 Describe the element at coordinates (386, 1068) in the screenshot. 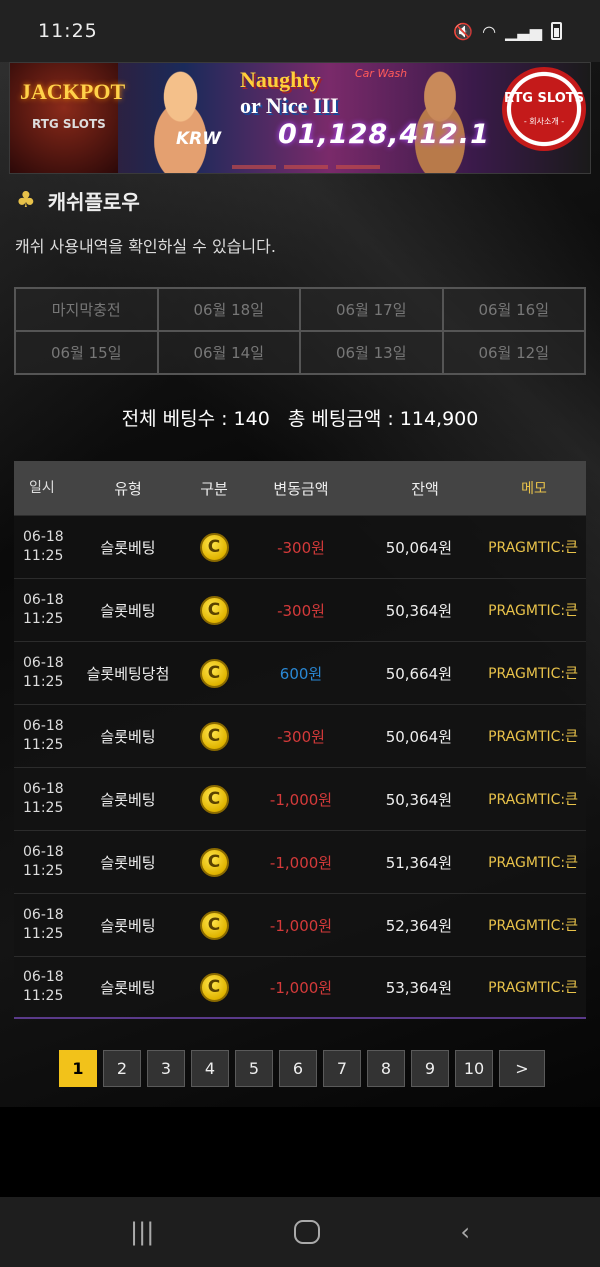

I see `page-button-8: 8` at that location.